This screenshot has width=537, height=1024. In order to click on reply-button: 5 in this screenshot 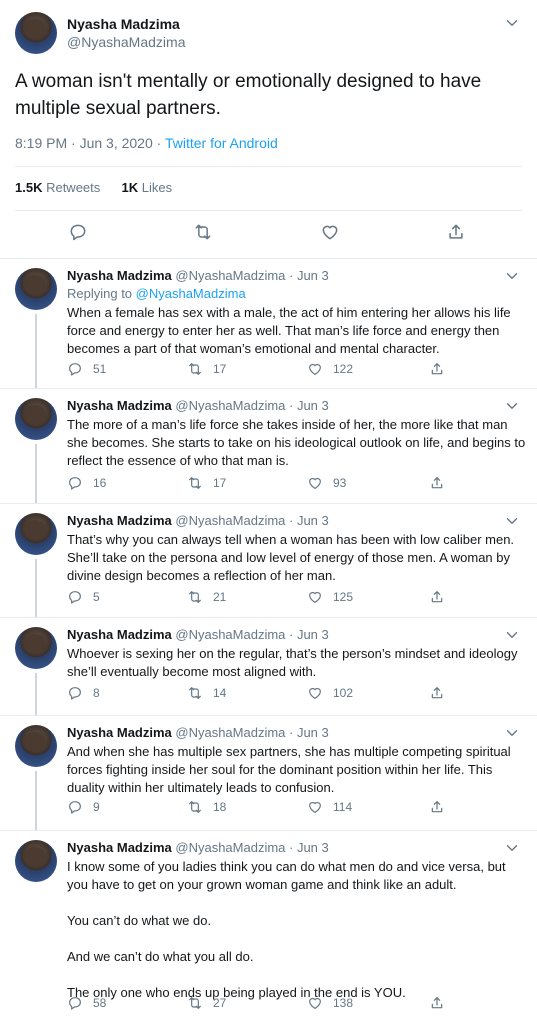, I will do `click(83, 597)`.